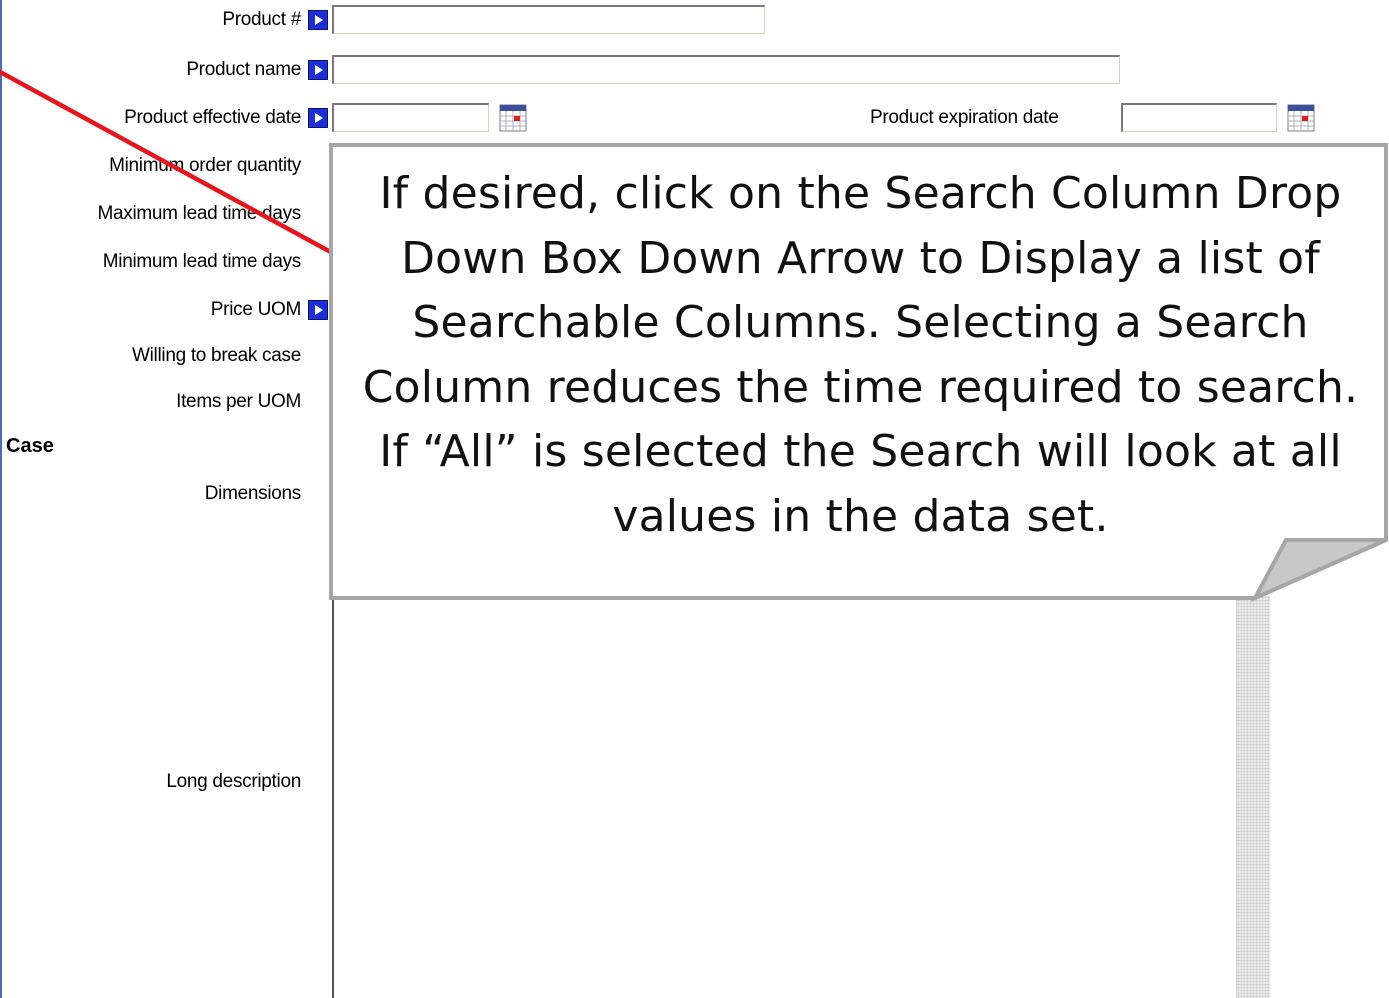  I want to click on product-number-lookup-icon, so click(318, 20).